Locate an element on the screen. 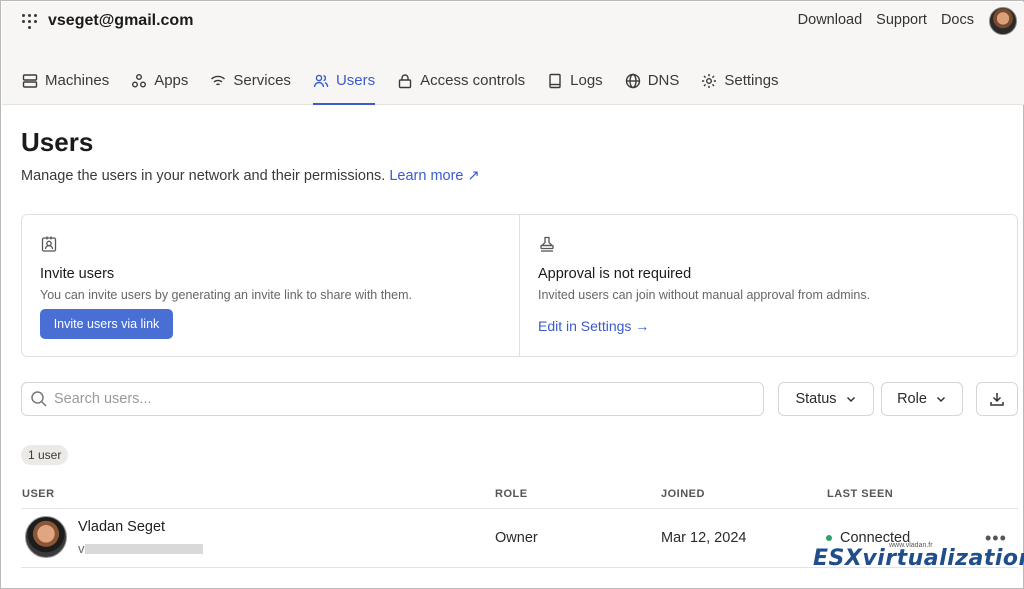 The width and height of the screenshot is (1024, 589). user-joined: Mar 12, 2024 is located at coordinates (704, 538).